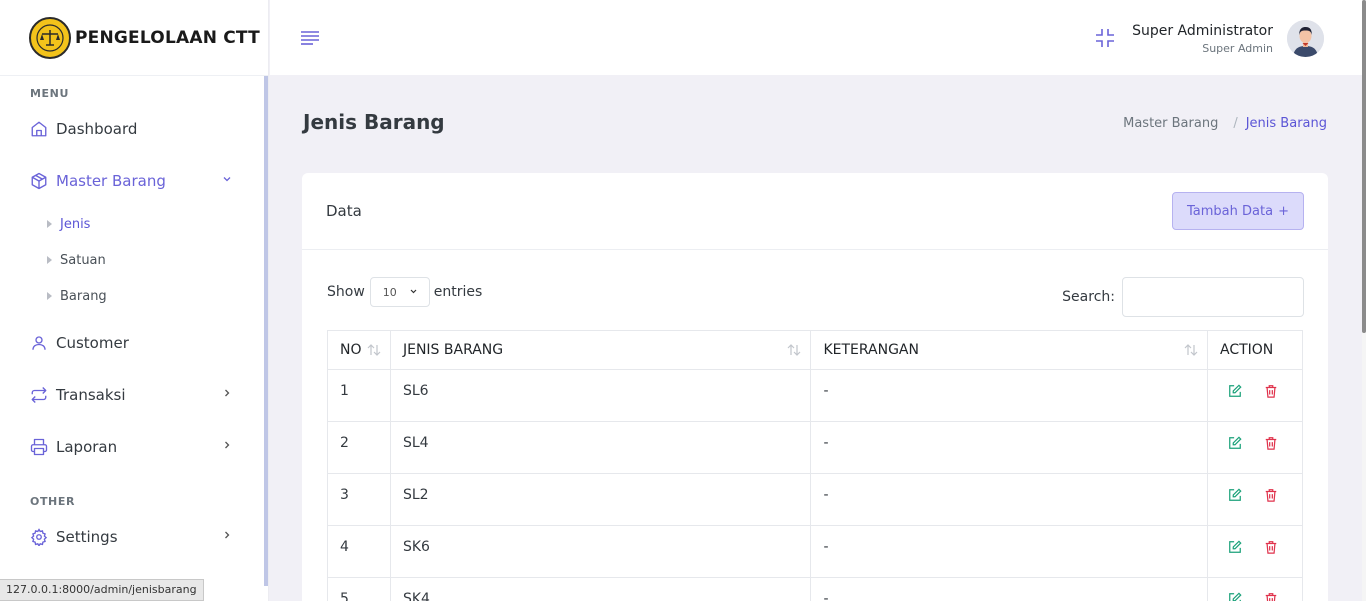  What do you see at coordinates (310, 38) in the screenshot?
I see `menu-toggle-icon` at bounding box center [310, 38].